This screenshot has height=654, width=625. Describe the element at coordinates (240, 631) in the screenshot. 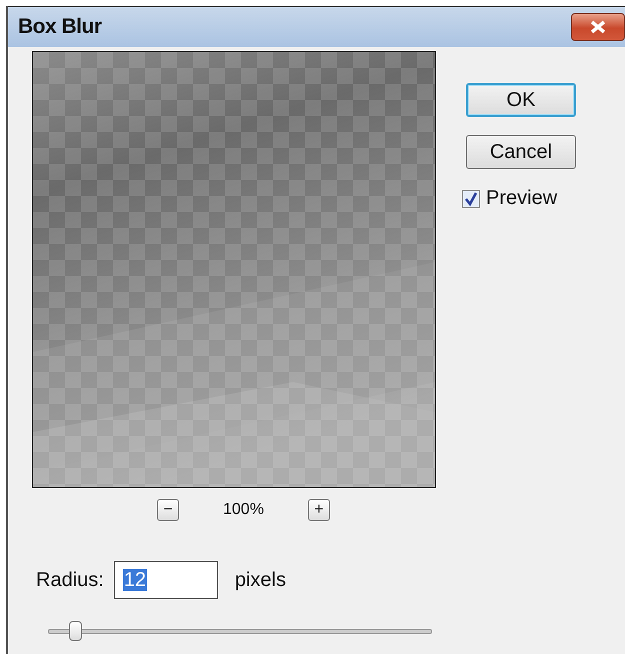

I see `radius-slider` at that location.